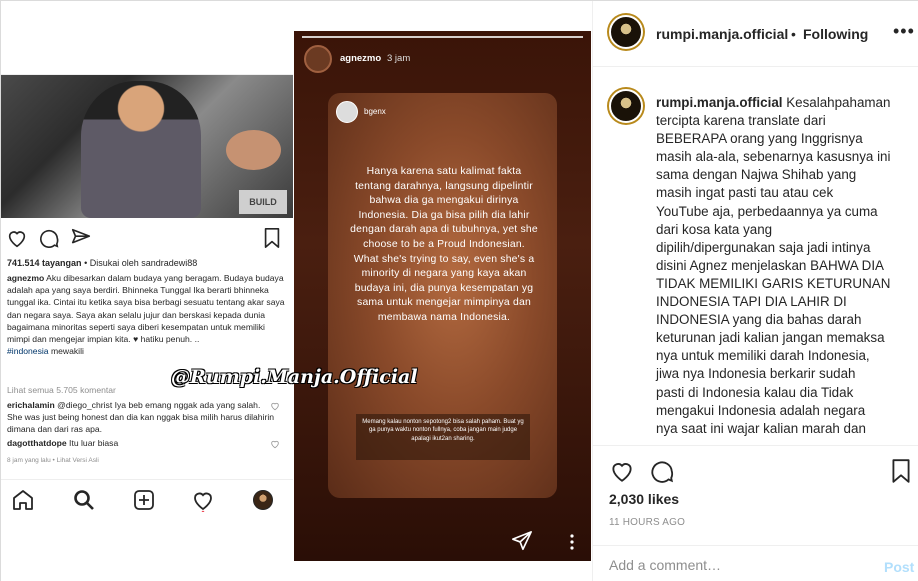 Image resolution: width=918 pixels, height=581 pixels. What do you see at coordinates (294, 377) in the screenshot?
I see `watermark: @Rumpi.Manja.Official` at bounding box center [294, 377].